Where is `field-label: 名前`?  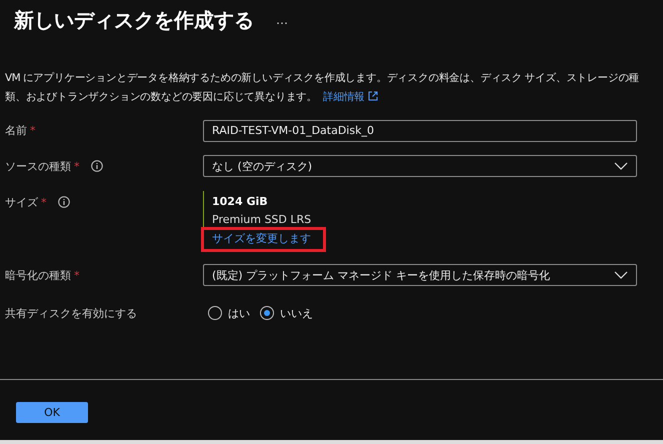
field-label: 名前 is located at coordinates (16, 130).